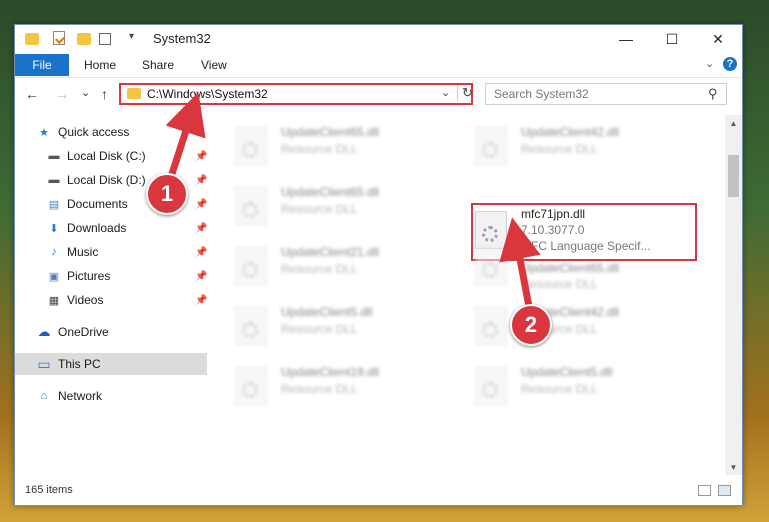 The image size is (769, 522). I want to click on large-icons-view-icon, so click(724, 490).